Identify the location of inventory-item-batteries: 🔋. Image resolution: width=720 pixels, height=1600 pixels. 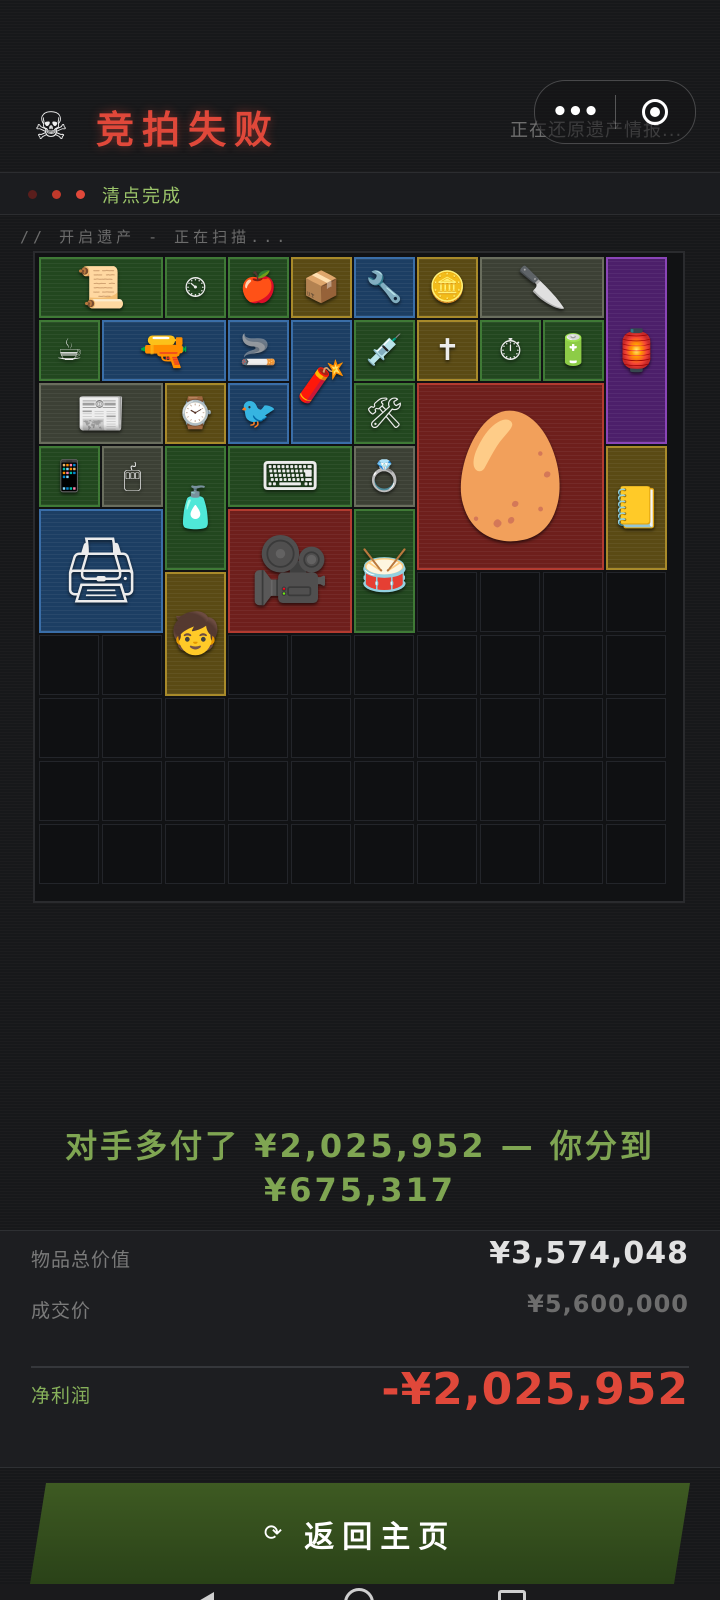
(573, 350).